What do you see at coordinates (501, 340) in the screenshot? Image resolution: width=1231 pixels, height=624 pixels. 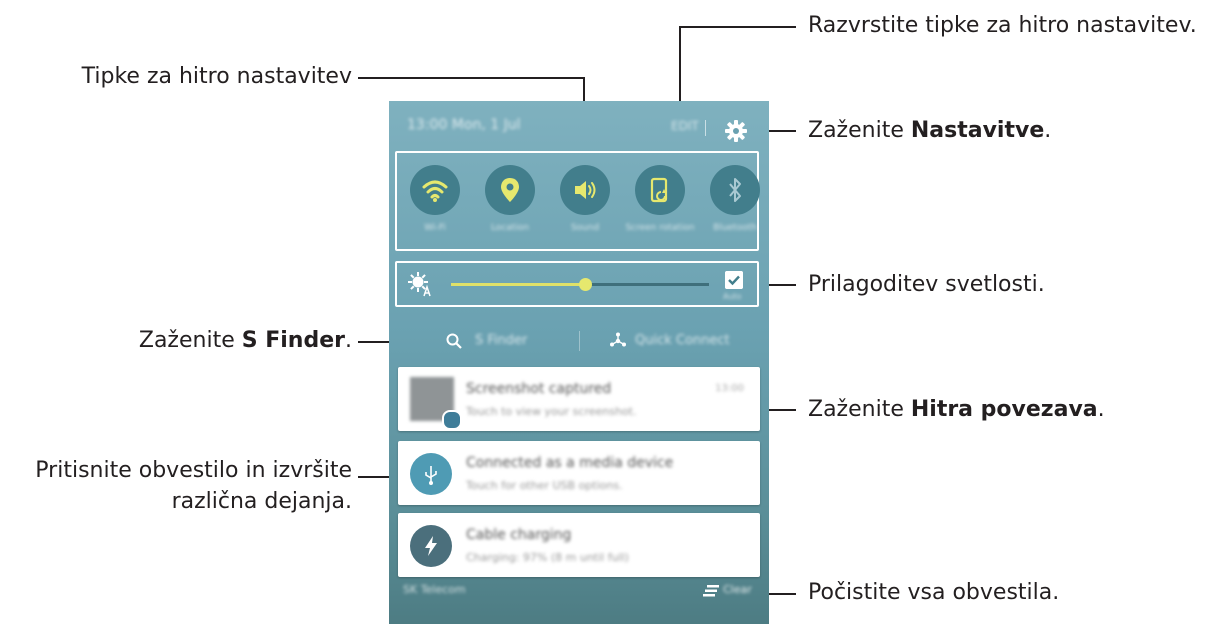 I see `s-finder-button: S Finder` at bounding box center [501, 340].